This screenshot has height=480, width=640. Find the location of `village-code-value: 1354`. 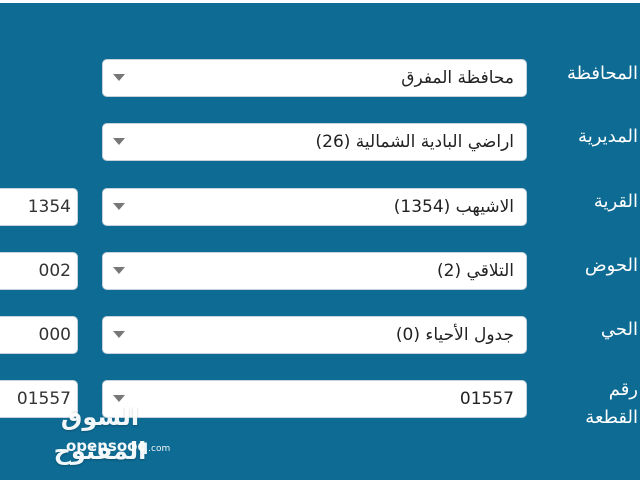

village-code-value: 1354 is located at coordinates (49, 207).